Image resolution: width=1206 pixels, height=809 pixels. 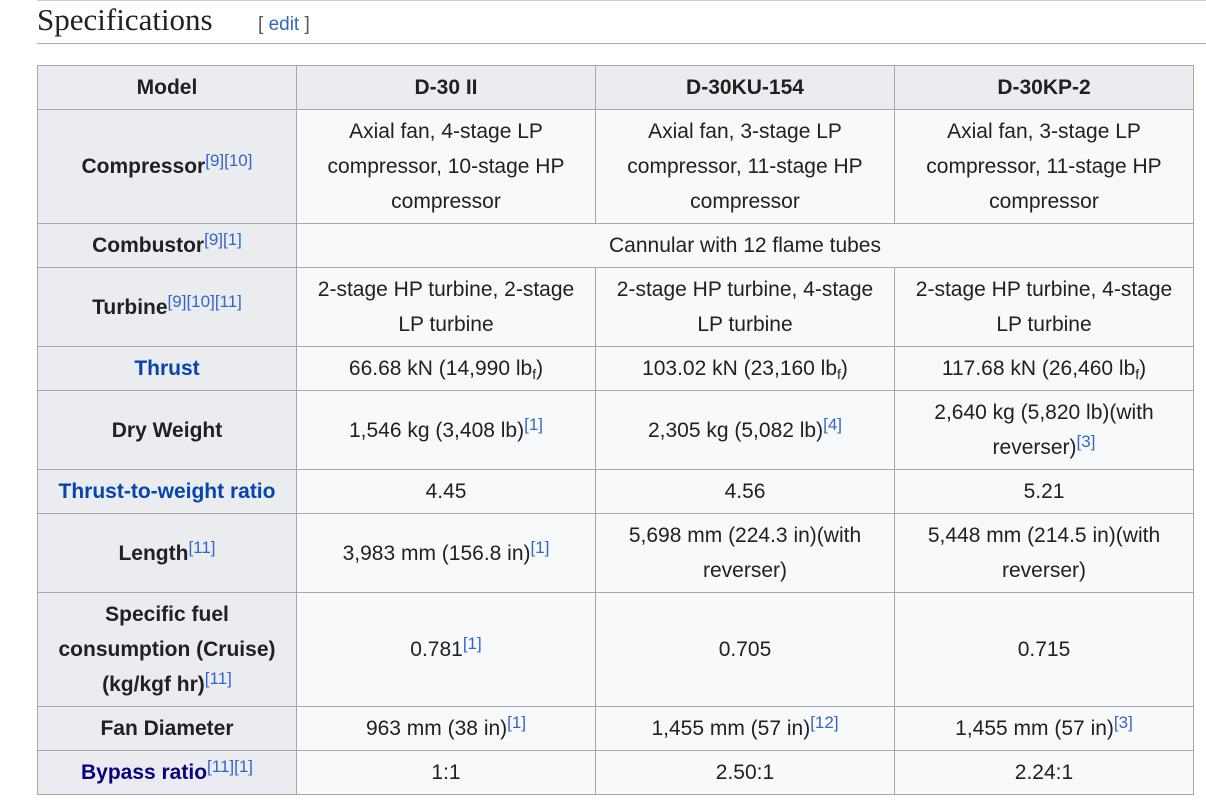 I want to click on reference: [9][10][11], so click(x=205, y=301).